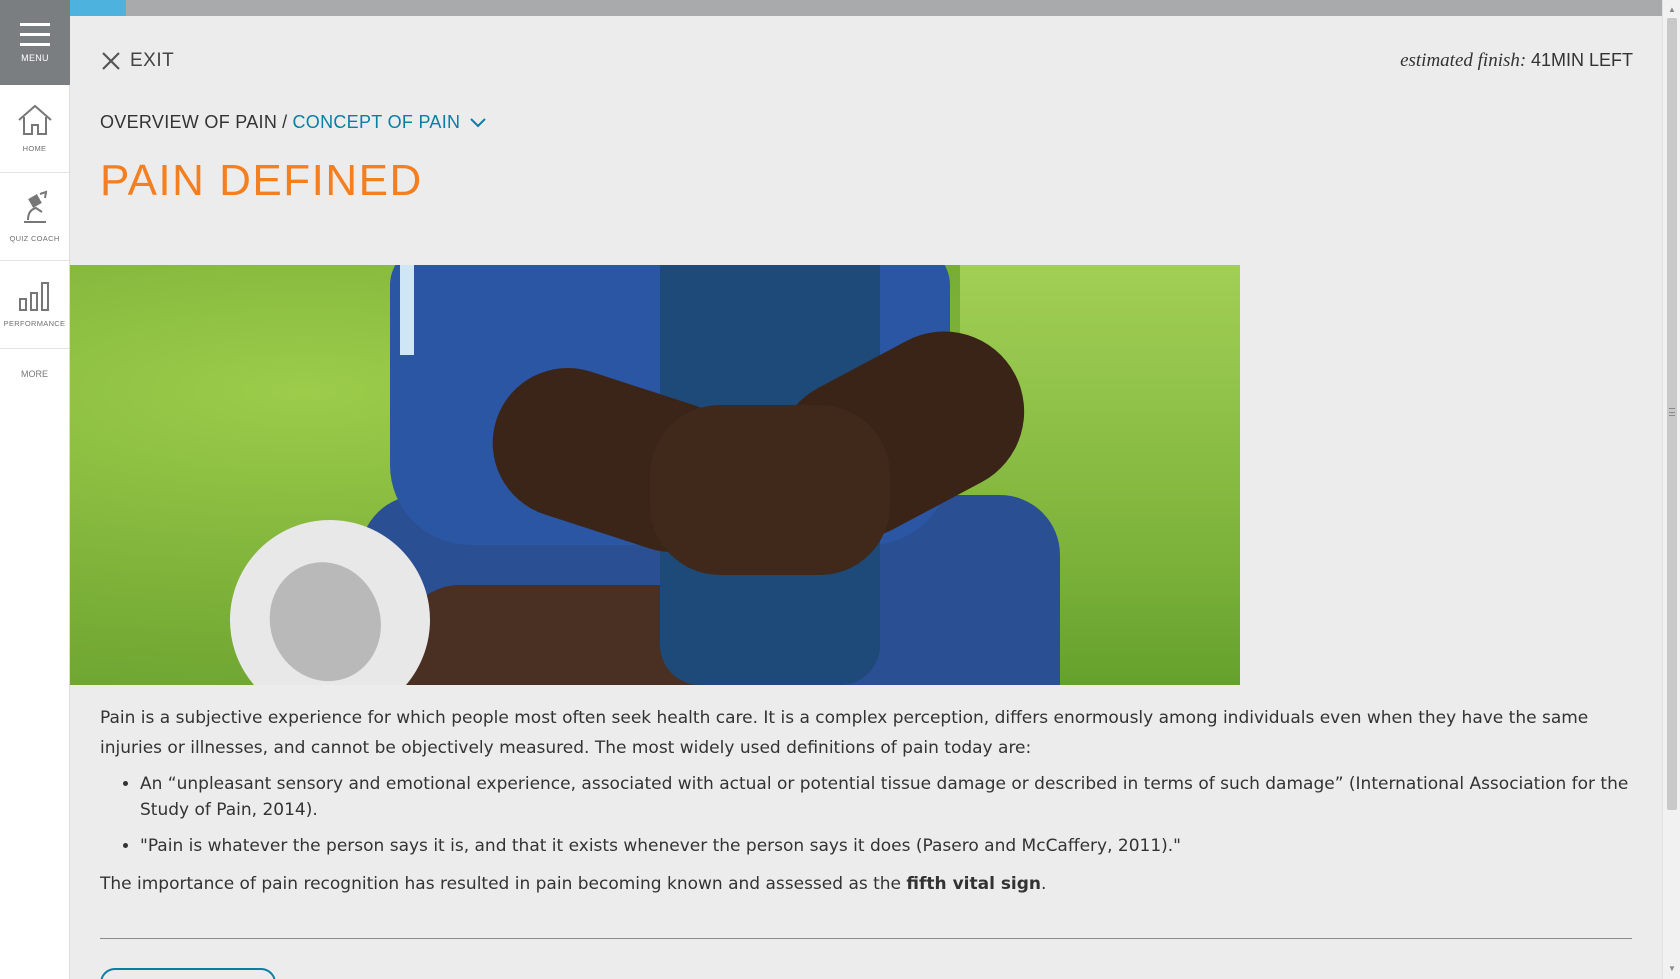  Describe the element at coordinates (1671, 489) in the screenshot. I see `scrollbar: ▲ ▼` at that location.